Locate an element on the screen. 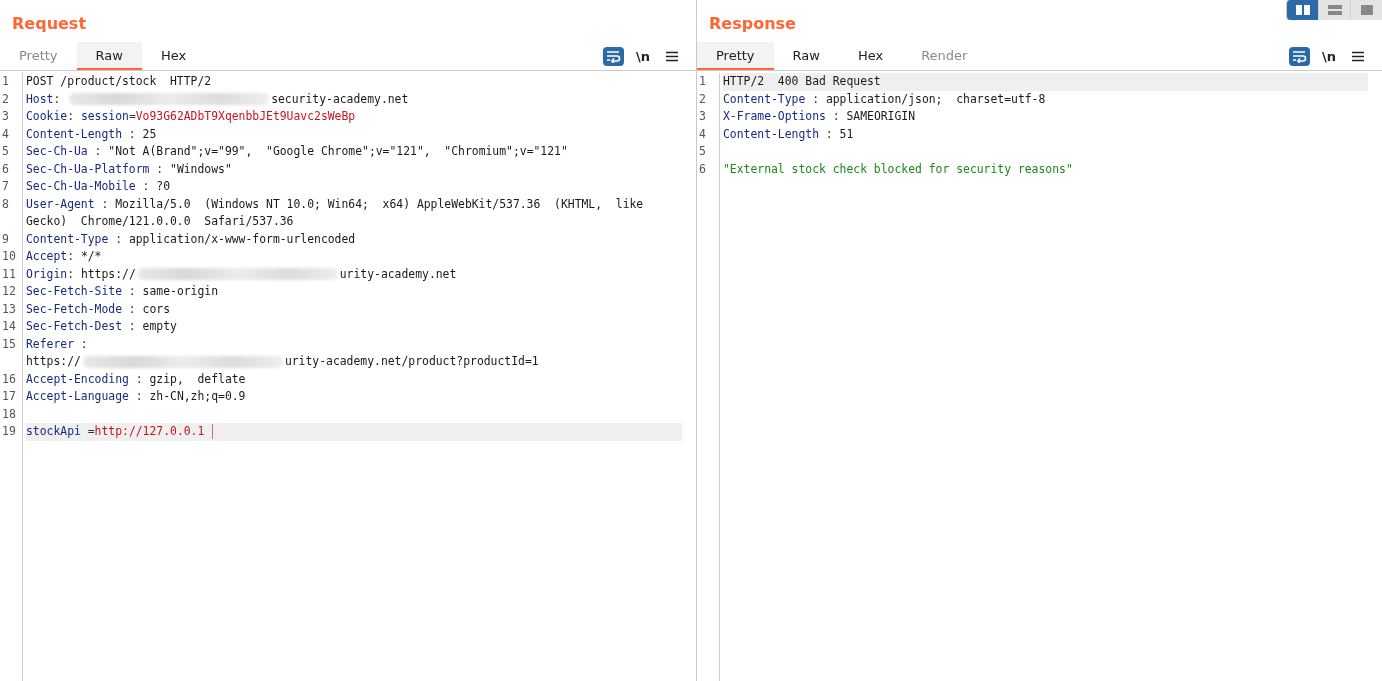 Image resolution: width=1382 pixels, height=681 pixels. header-value: urity-academy.net/product?productId=1 is located at coordinates (411, 361).